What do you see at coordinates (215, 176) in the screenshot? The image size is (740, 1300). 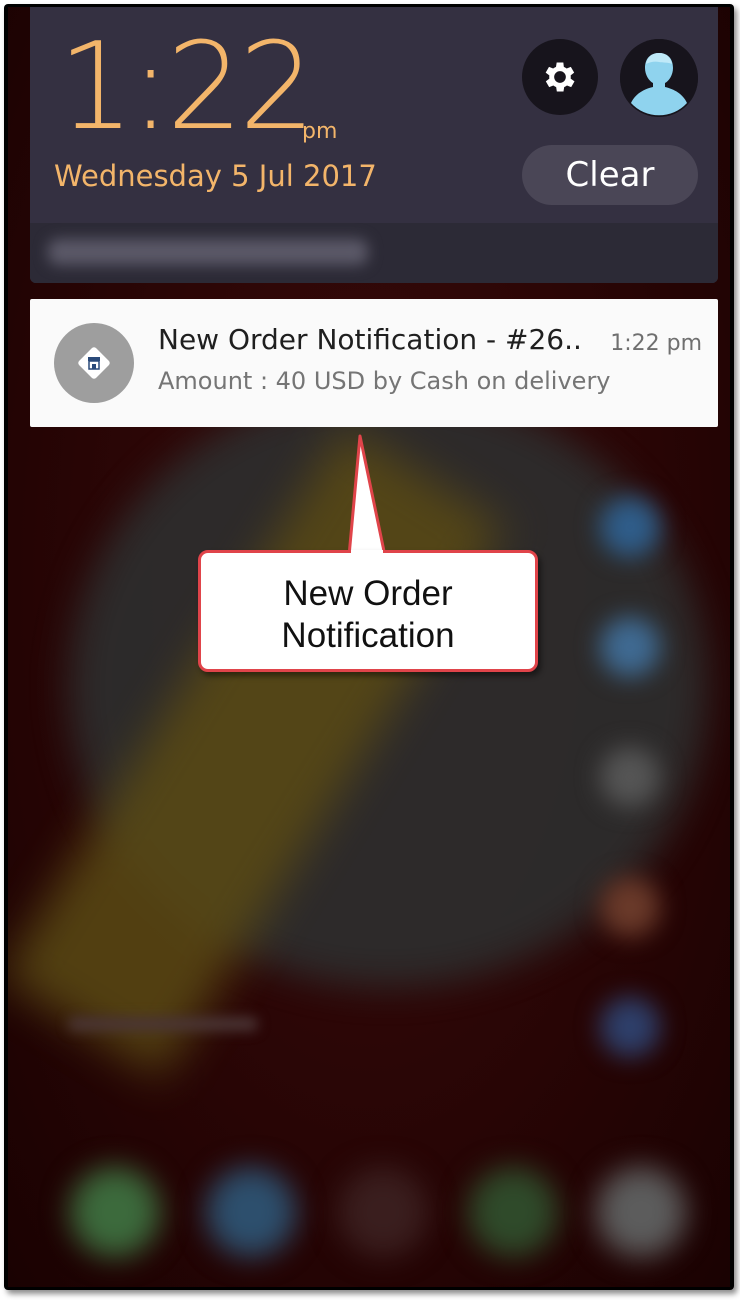 I see `clock-date: Wednesday 5 Jul 2017` at bounding box center [215, 176].